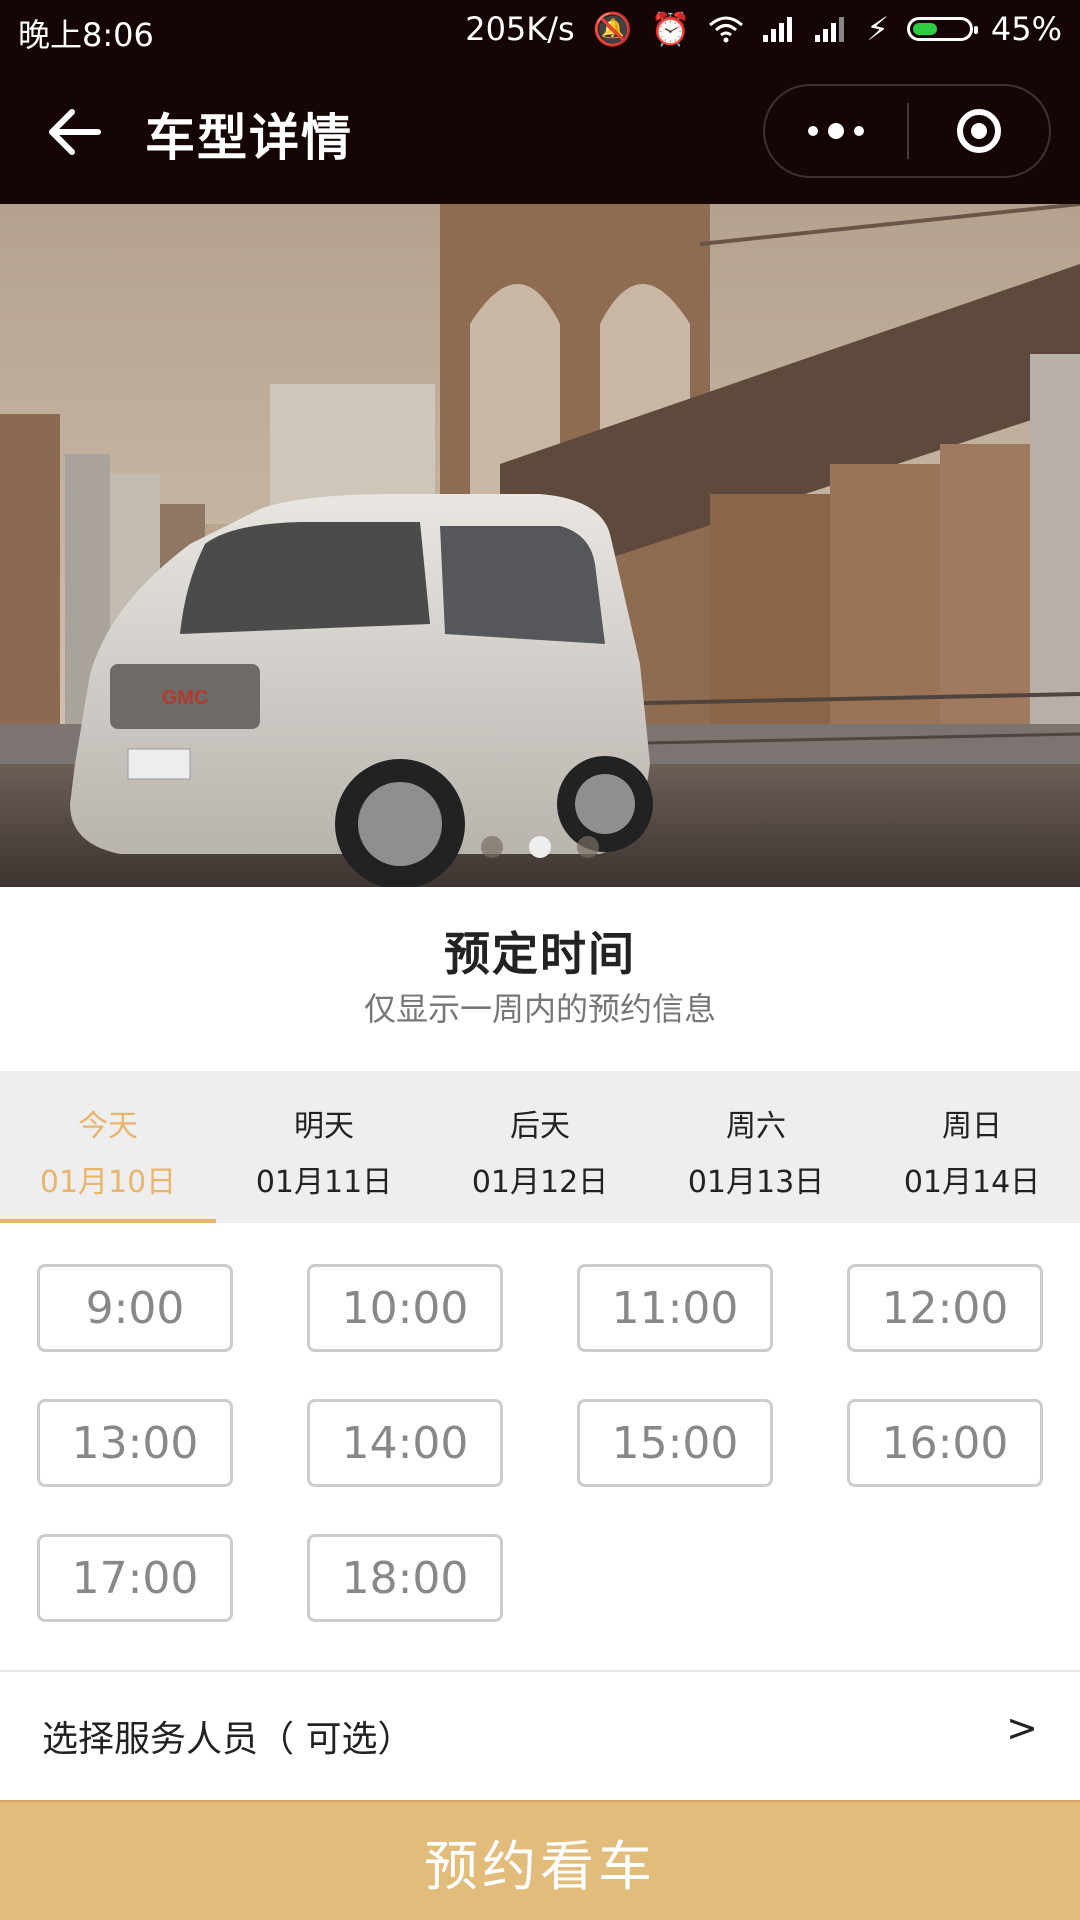  Describe the element at coordinates (942, 29) in the screenshot. I see `battery-icon` at that location.